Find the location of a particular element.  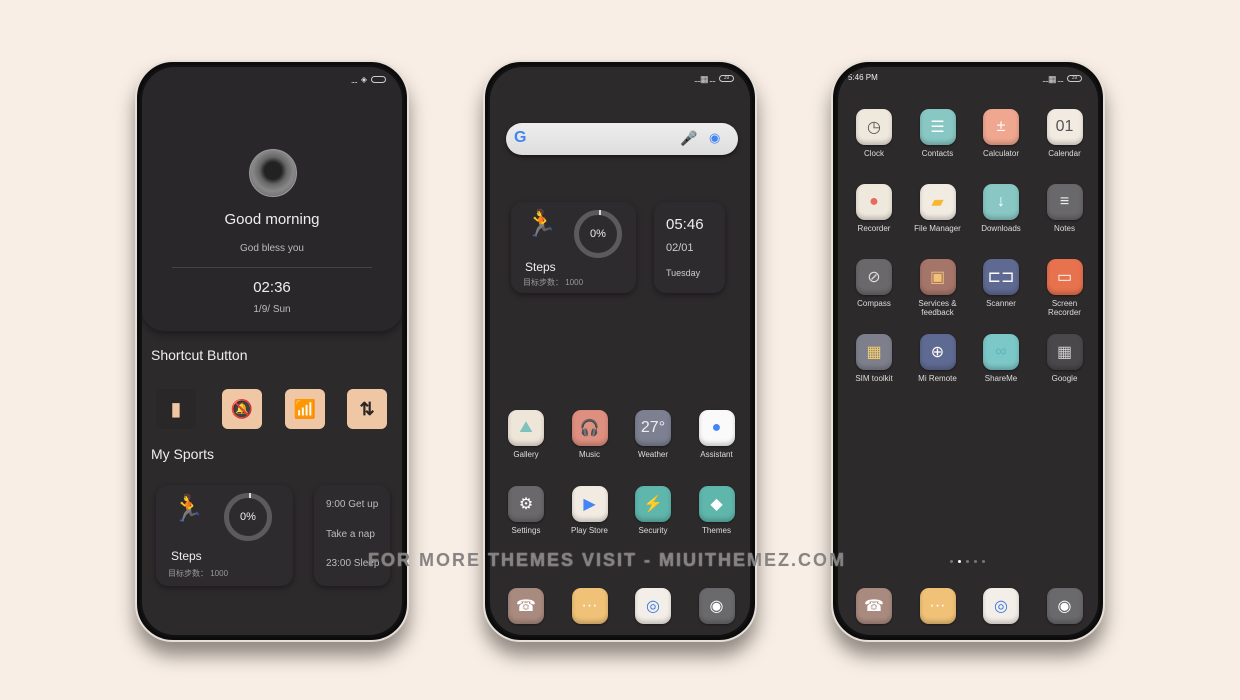

app-label: Themes is located at coordinates (716, 530).